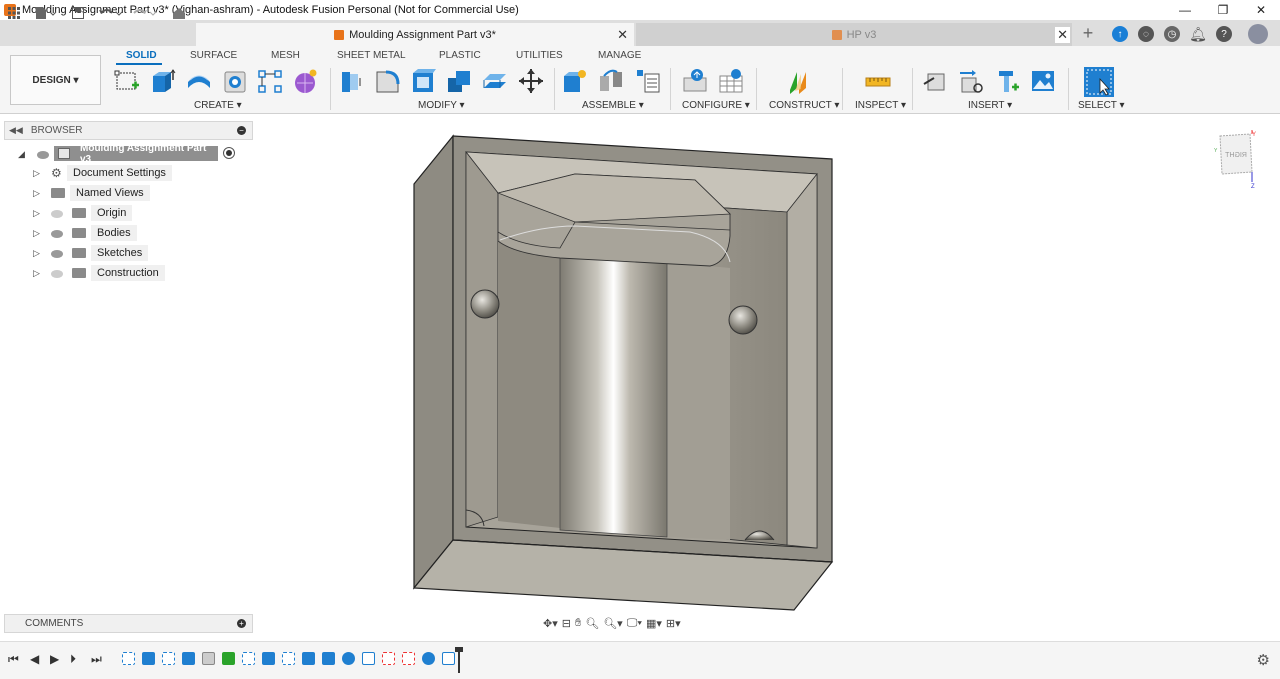 The image size is (1280, 679). What do you see at coordinates (54, 659) in the screenshot?
I see `timeline-play-icon: ▶︎` at bounding box center [54, 659].